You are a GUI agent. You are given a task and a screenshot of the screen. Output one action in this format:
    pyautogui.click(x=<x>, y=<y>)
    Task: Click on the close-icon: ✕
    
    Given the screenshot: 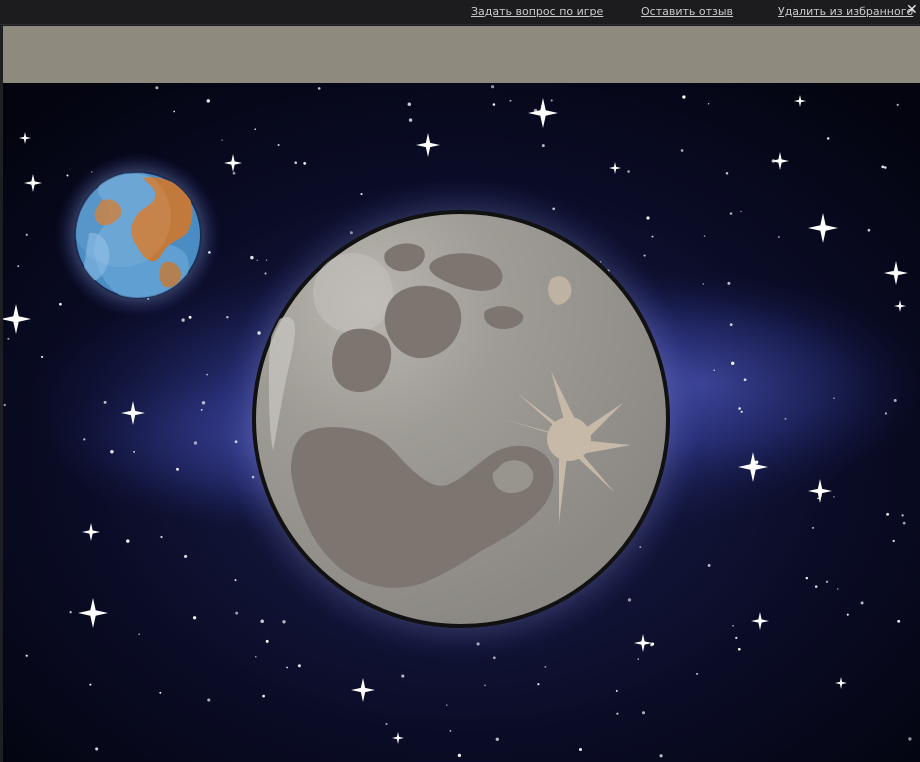 What is the action you would take?
    pyautogui.click(x=913, y=10)
    